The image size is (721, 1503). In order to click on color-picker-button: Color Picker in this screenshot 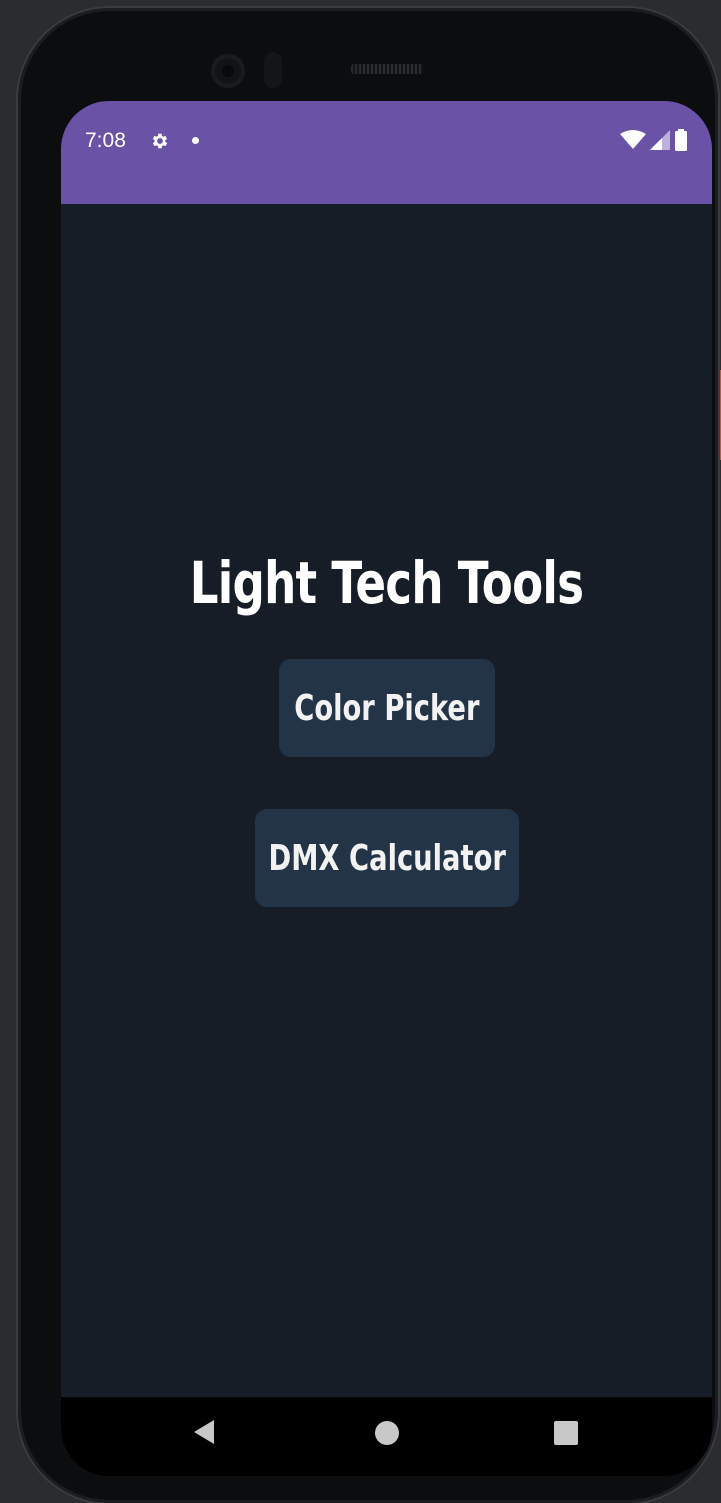, I will do `click(387, 708)`.